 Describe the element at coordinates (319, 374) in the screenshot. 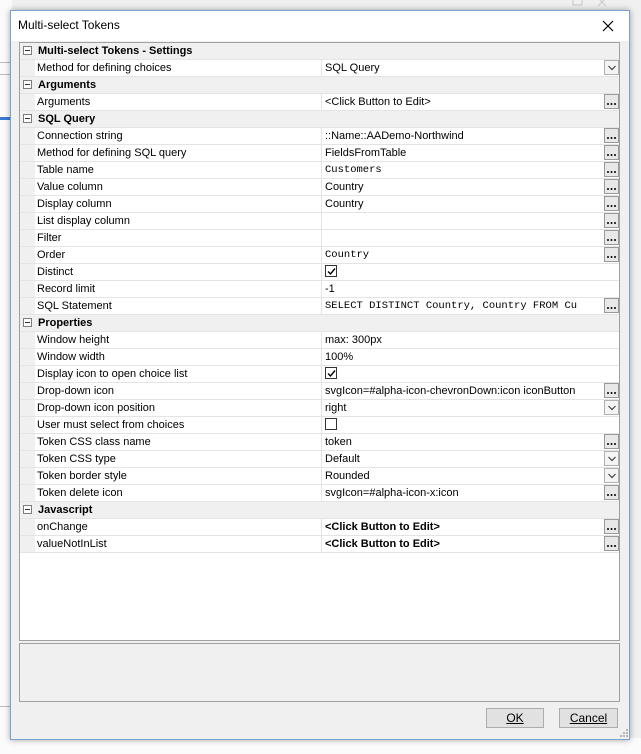

I see `property-row: Display icon to open choice list` at that location.